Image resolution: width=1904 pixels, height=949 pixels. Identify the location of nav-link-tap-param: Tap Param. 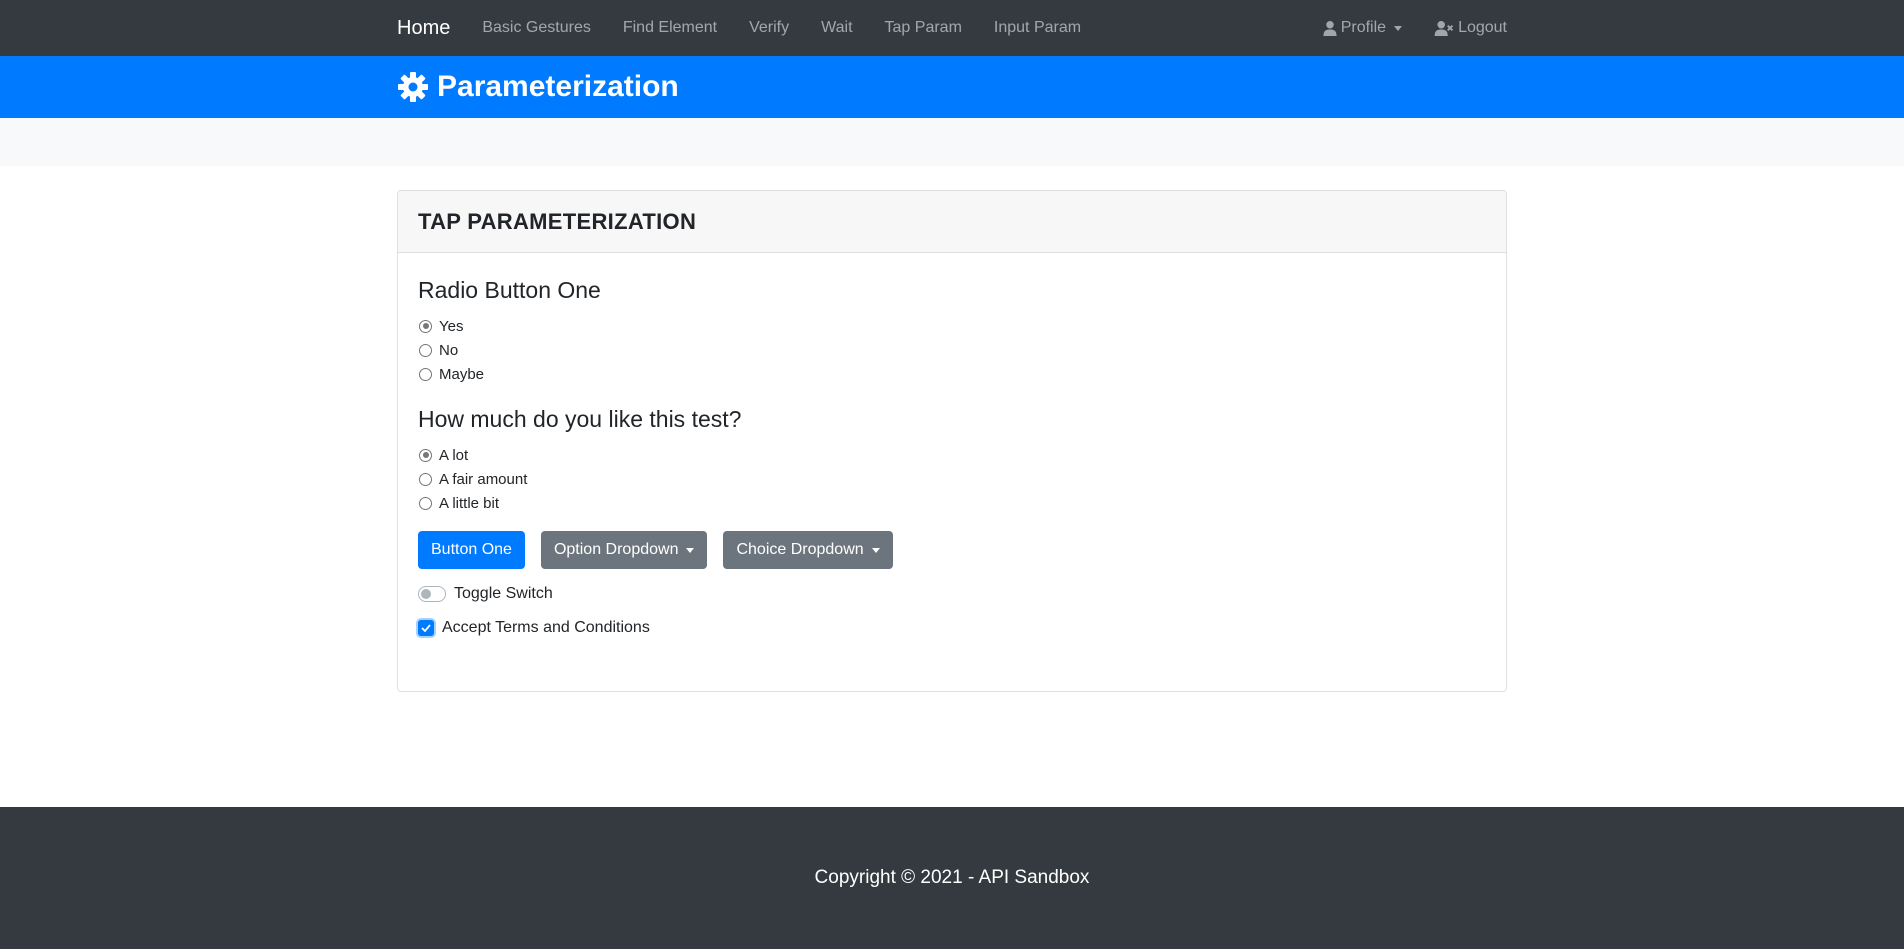
(923, 28).